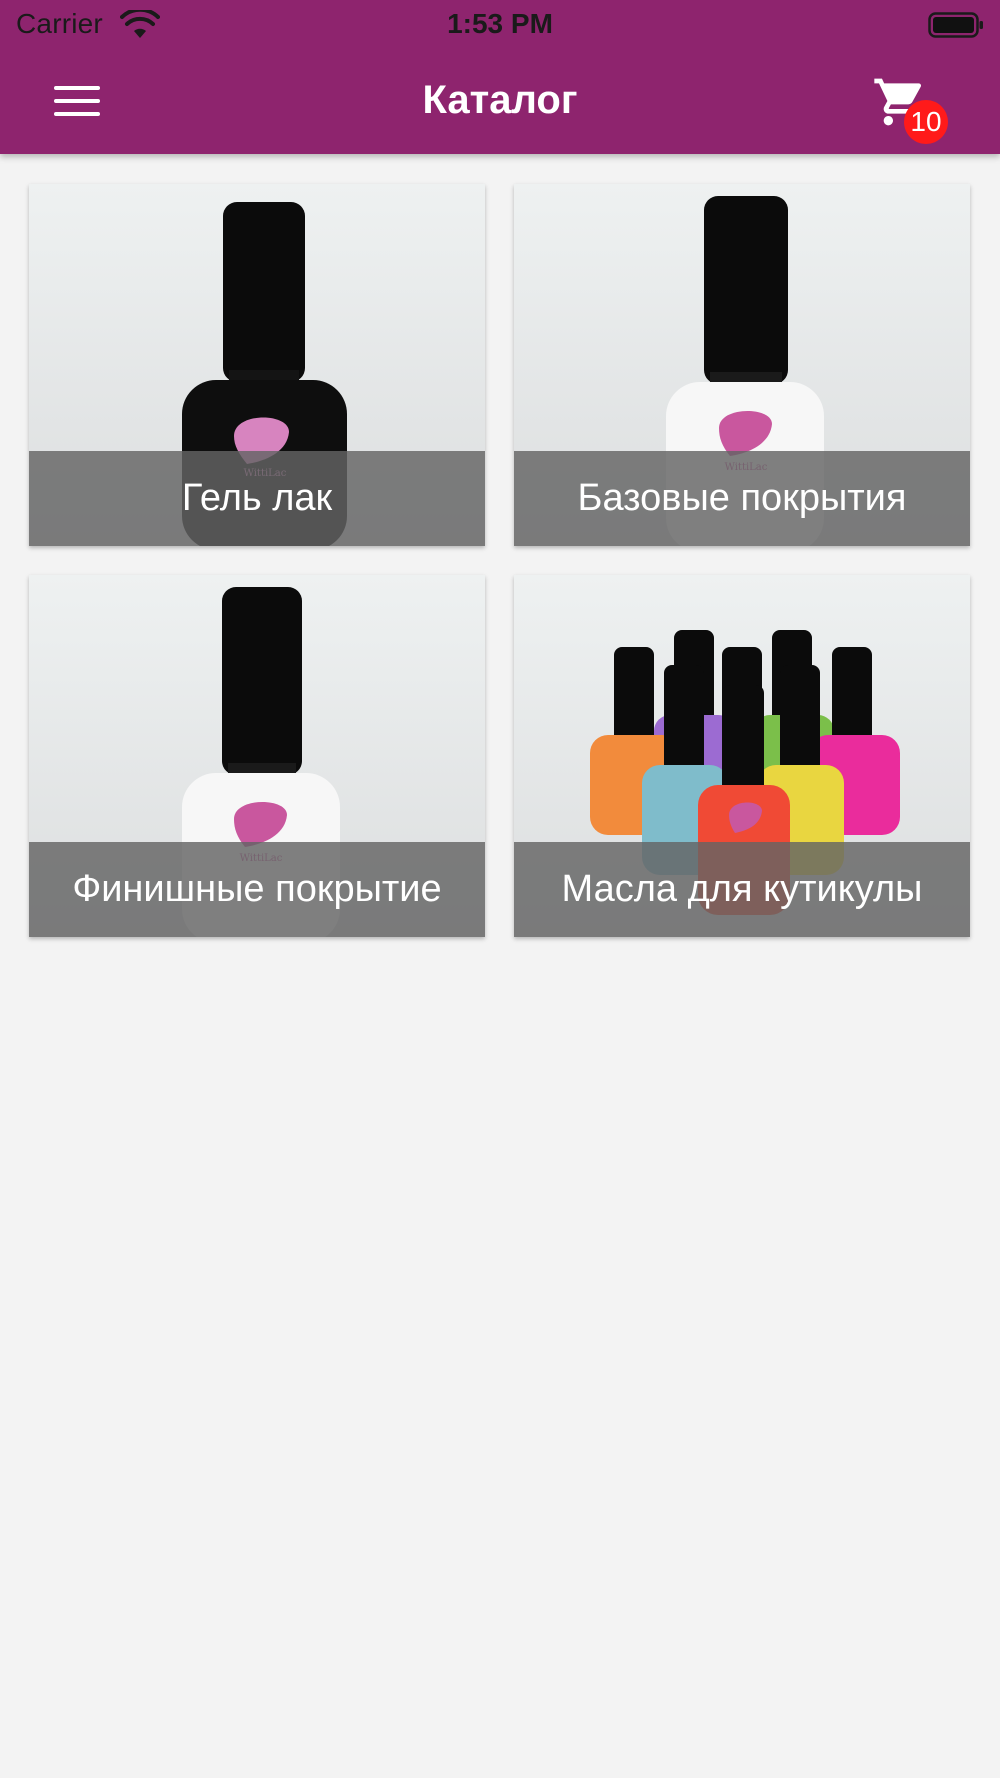 The width and height of the screenshot is (1000, 1778). What do you see at coordinates (742, 756) in the screenshot?
I see `category-tile-cuticle-oils: Масла для кутикулы` at bounding box center [742, 756].